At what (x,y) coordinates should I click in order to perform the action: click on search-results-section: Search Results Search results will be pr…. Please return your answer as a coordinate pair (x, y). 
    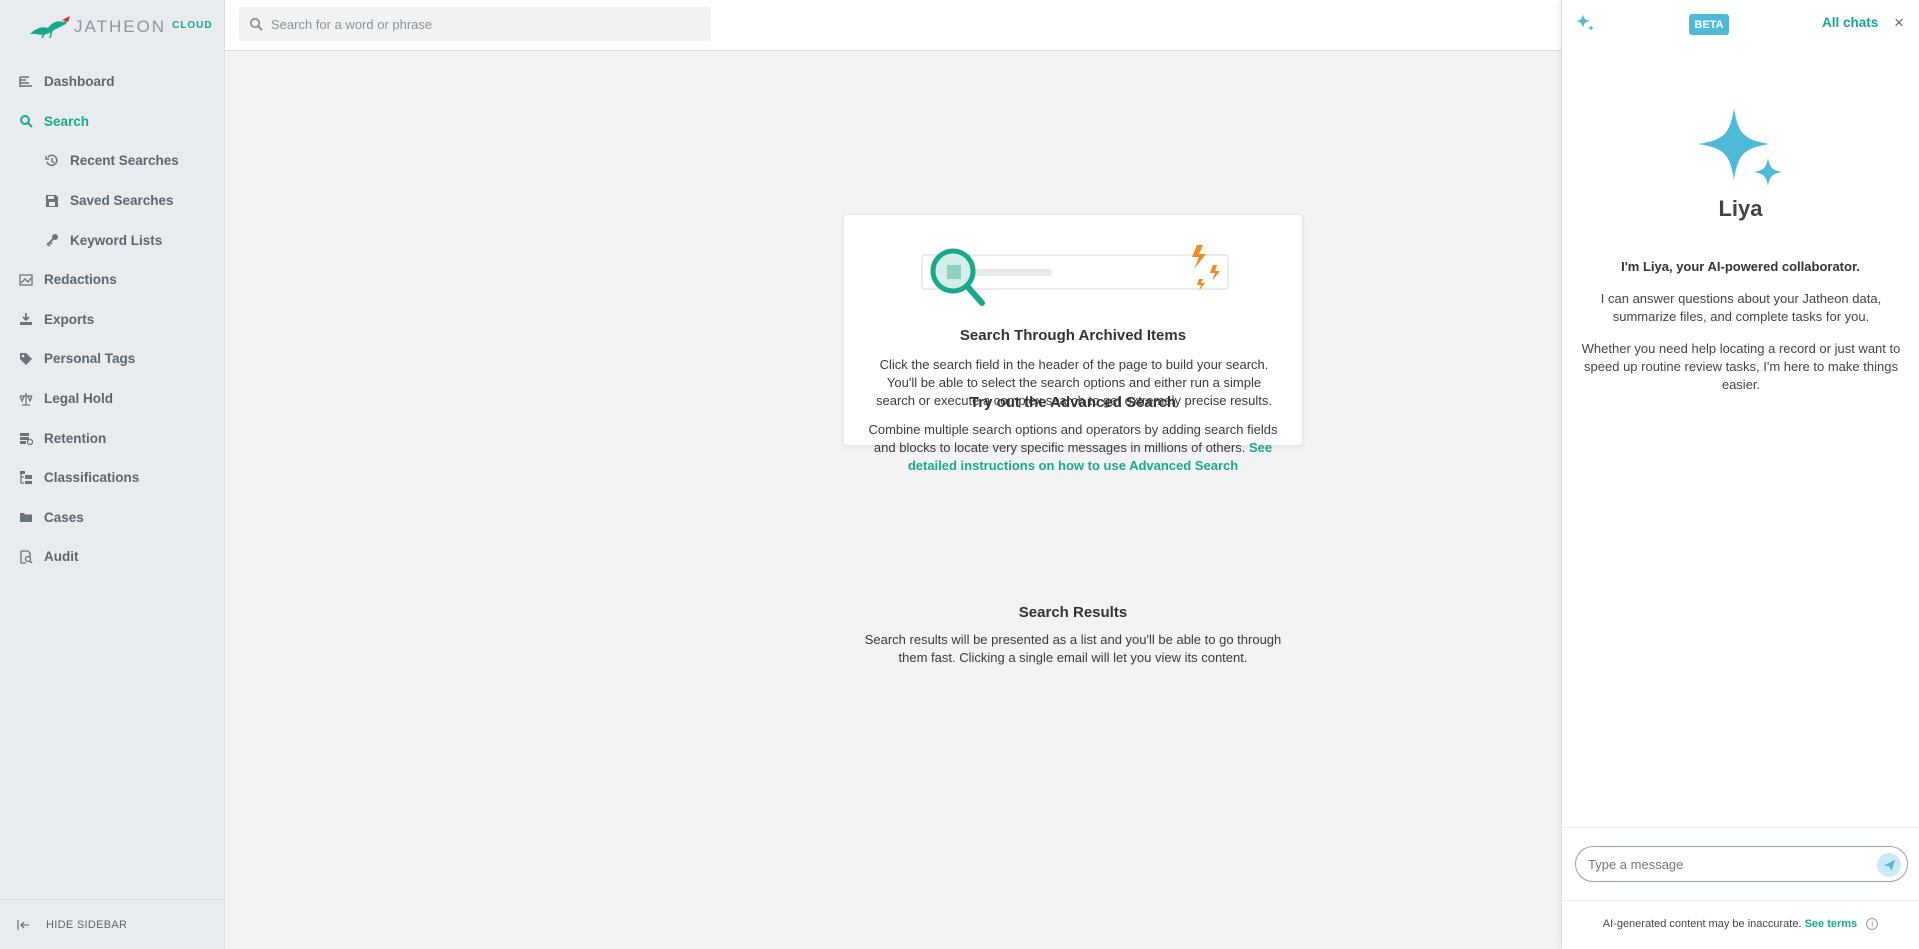
    Looking at the image, I should click on (1073, 635).